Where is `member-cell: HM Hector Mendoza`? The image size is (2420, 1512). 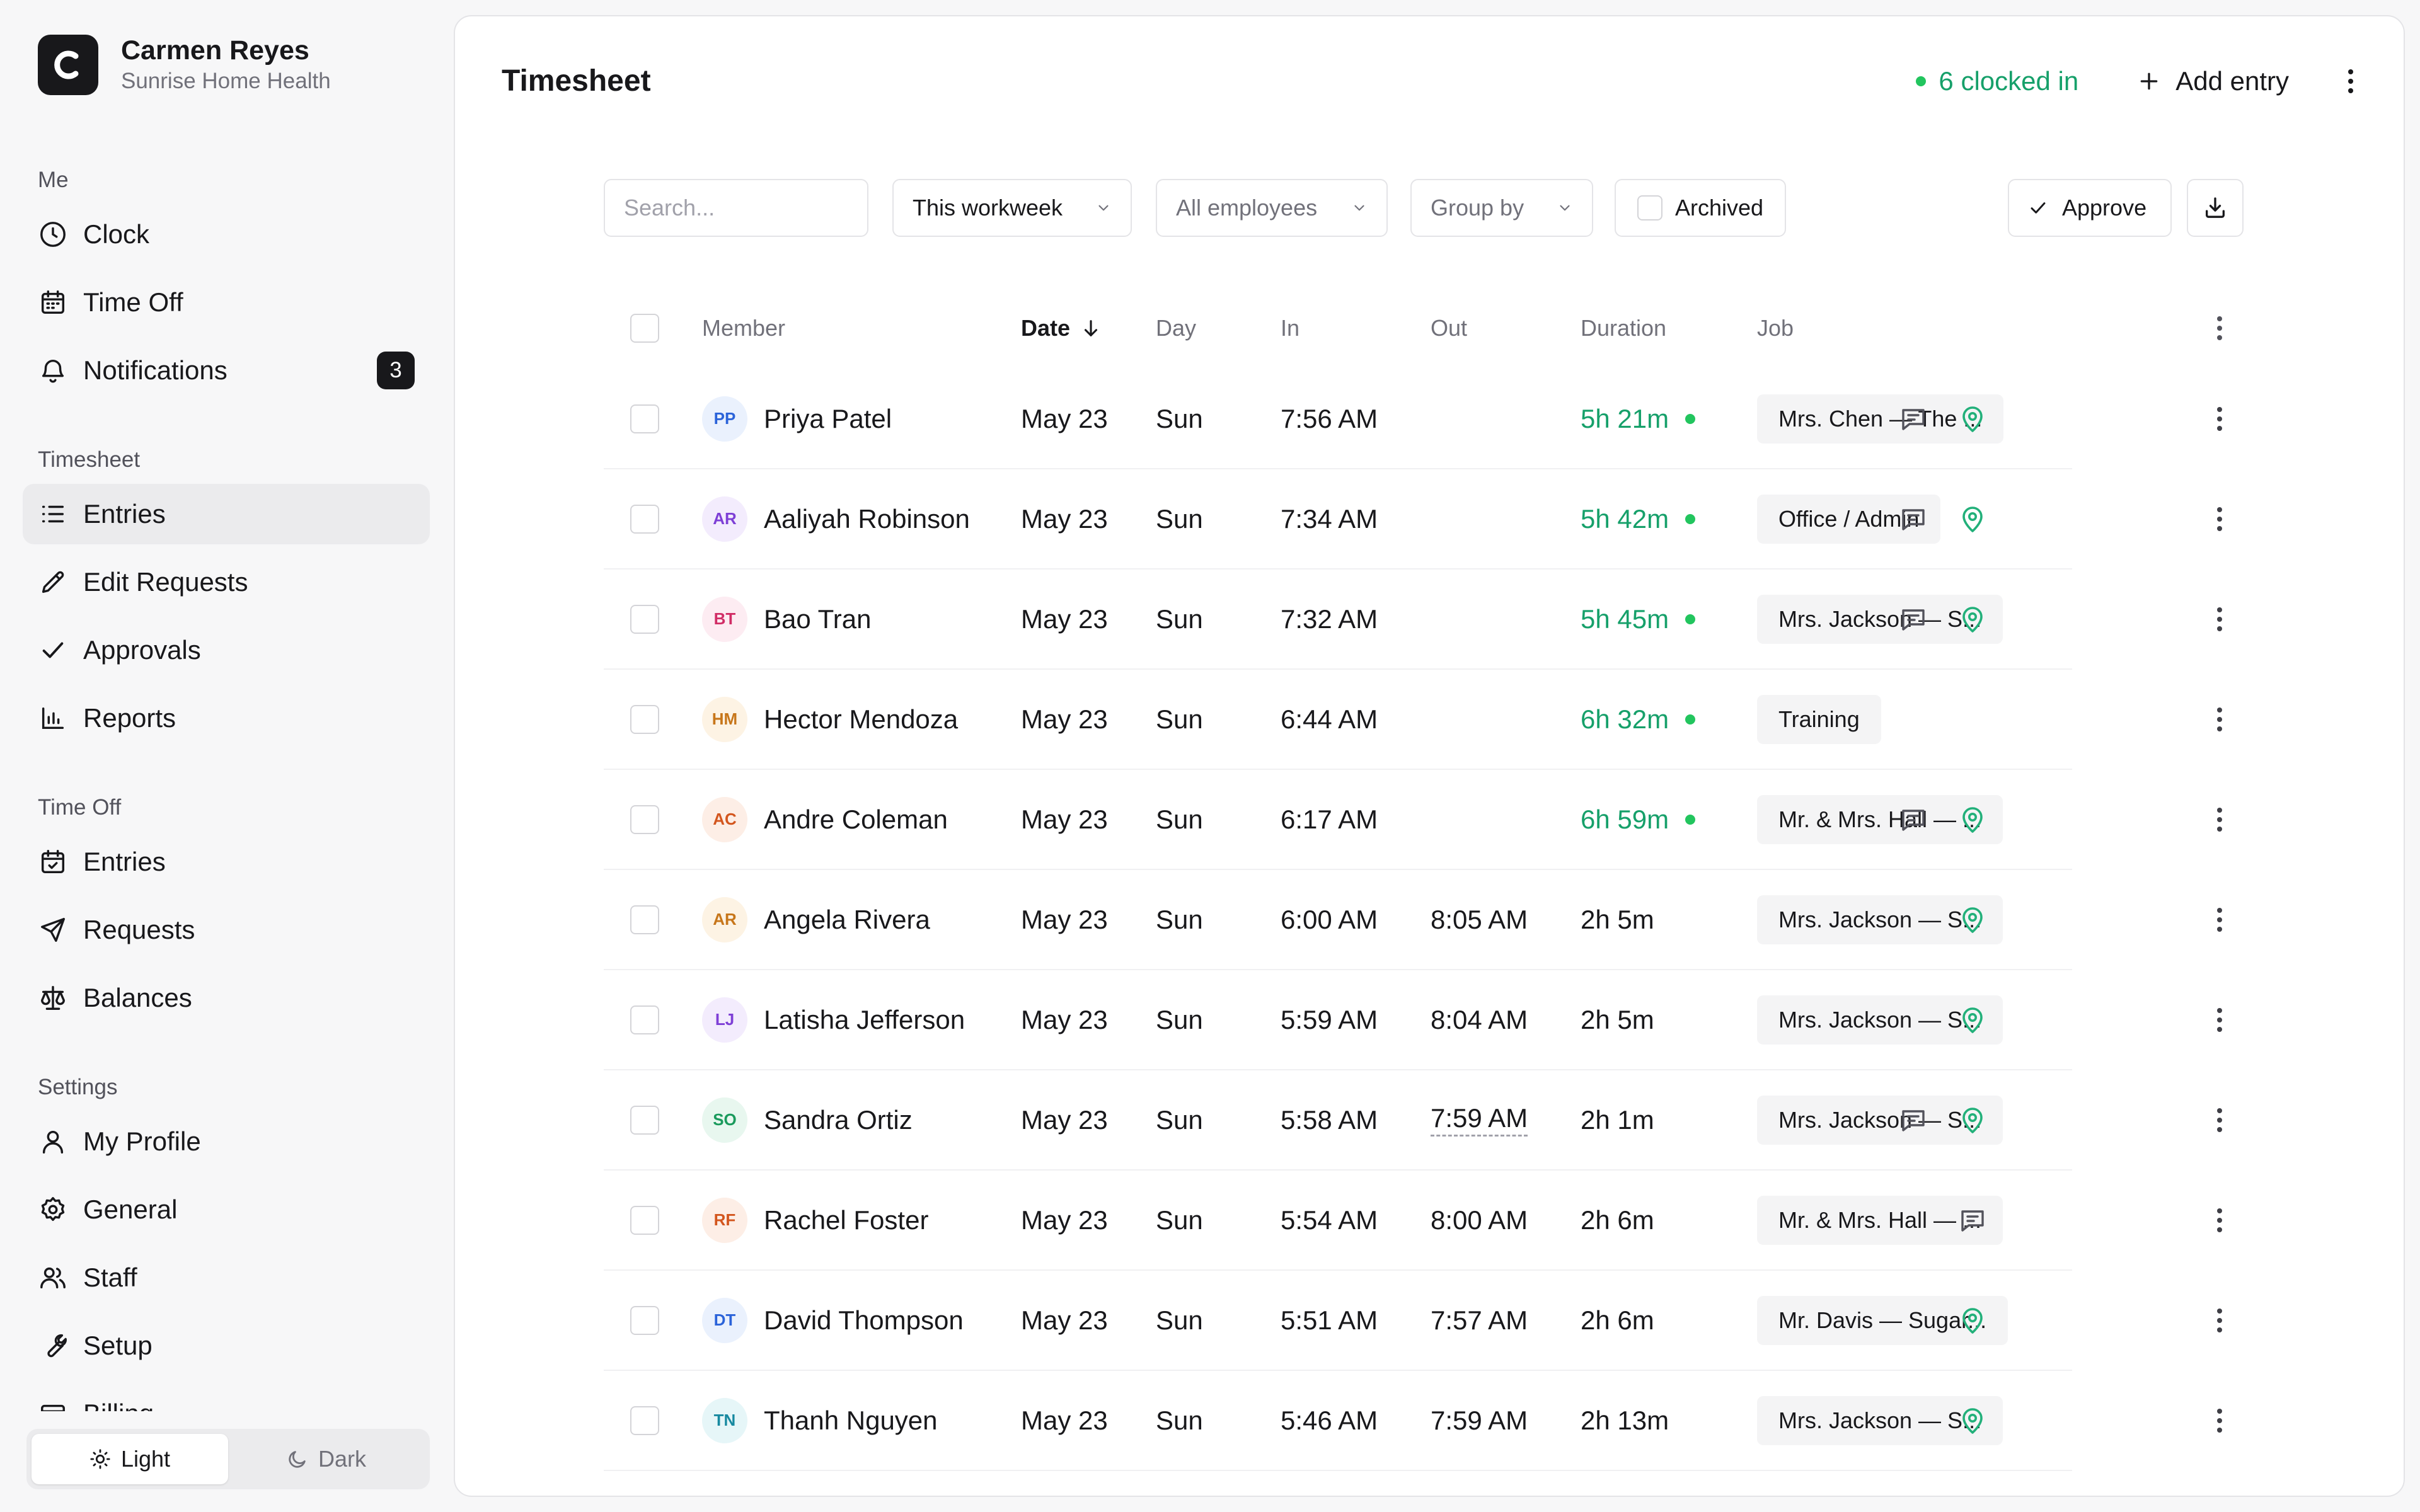 member-cell: HM Hector Mendoza is located at coordinates (830, 719).